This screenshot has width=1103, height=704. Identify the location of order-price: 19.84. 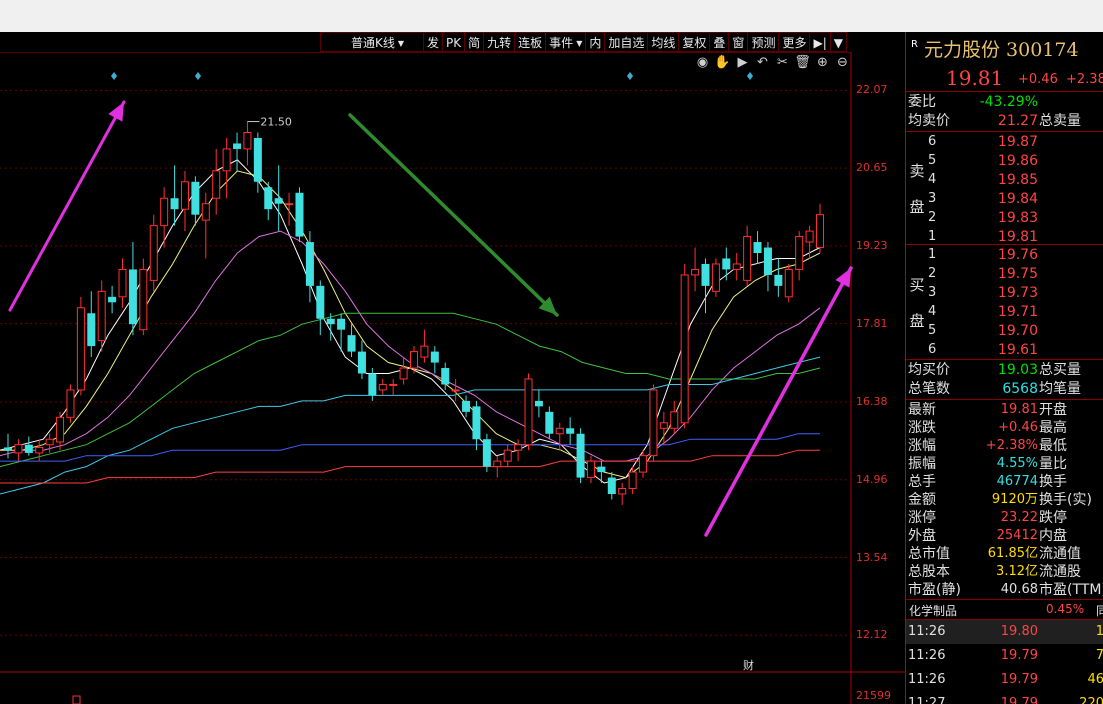
(1017, 199).